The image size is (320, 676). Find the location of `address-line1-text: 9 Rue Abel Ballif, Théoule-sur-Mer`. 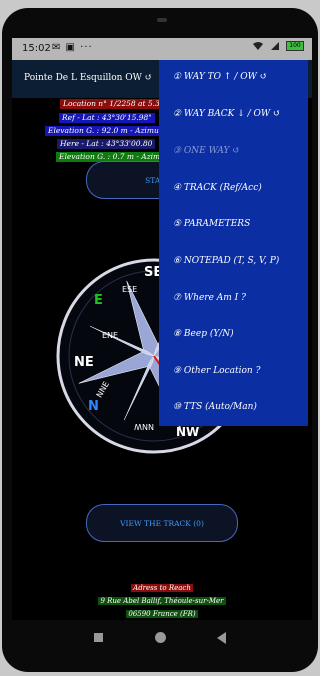

address-line1-text: 9 Rue Abel Ballif, Théoule-sur-Mer is located at coordinates (162, 601).